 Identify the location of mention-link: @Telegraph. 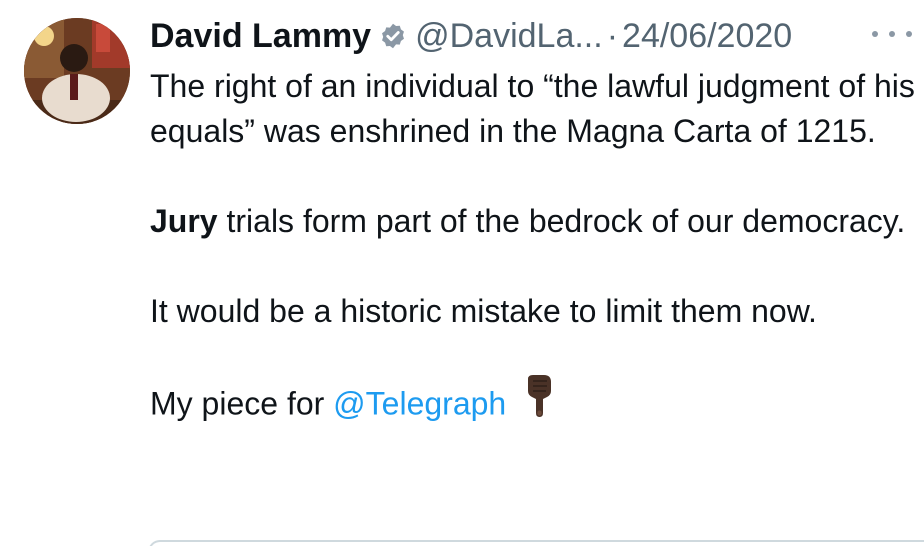
(419, 403).